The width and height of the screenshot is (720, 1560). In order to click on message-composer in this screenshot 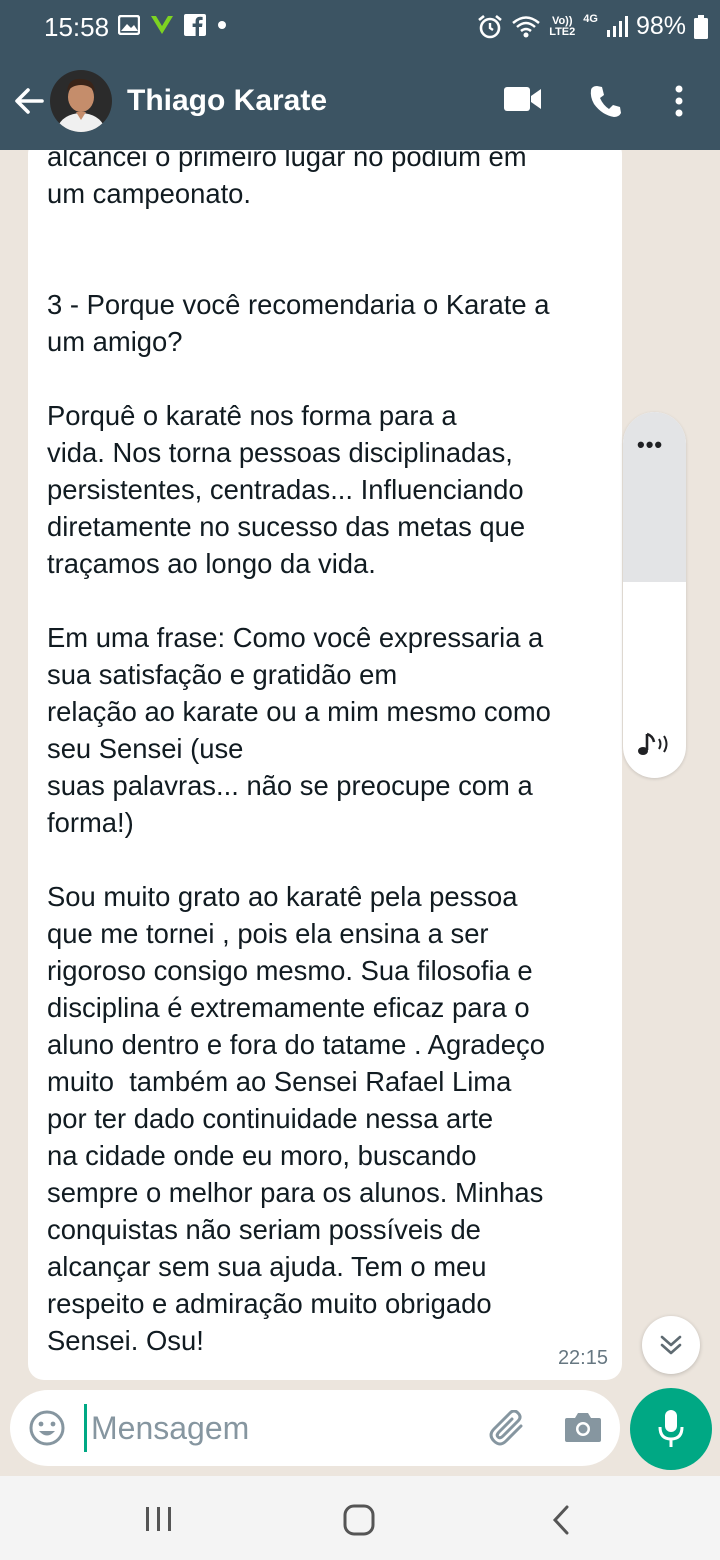, I will do `click(315, 1428)`.